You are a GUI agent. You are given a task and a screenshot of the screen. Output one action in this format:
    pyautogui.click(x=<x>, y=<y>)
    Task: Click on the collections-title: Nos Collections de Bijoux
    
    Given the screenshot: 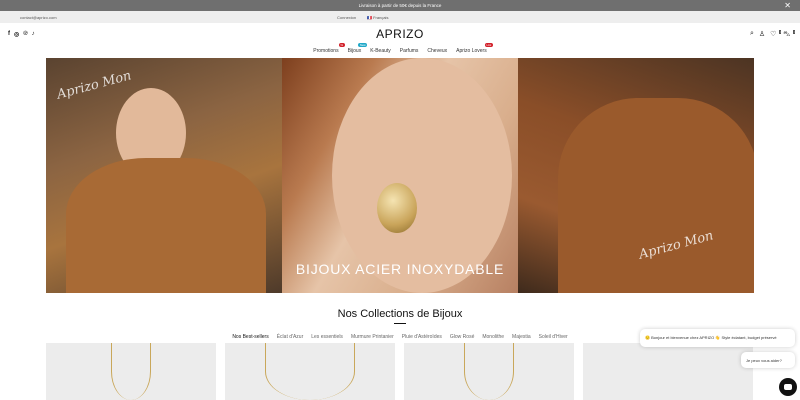 What is the action you would take?
    pyautogui.click(x=400, y=314)
    